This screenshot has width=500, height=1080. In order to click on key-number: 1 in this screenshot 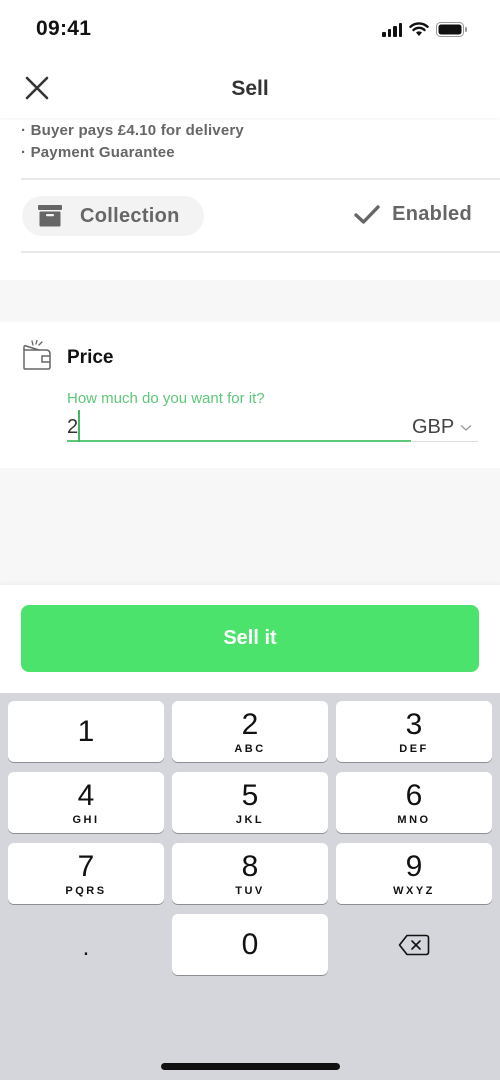, I will do `click(86, 731)`.